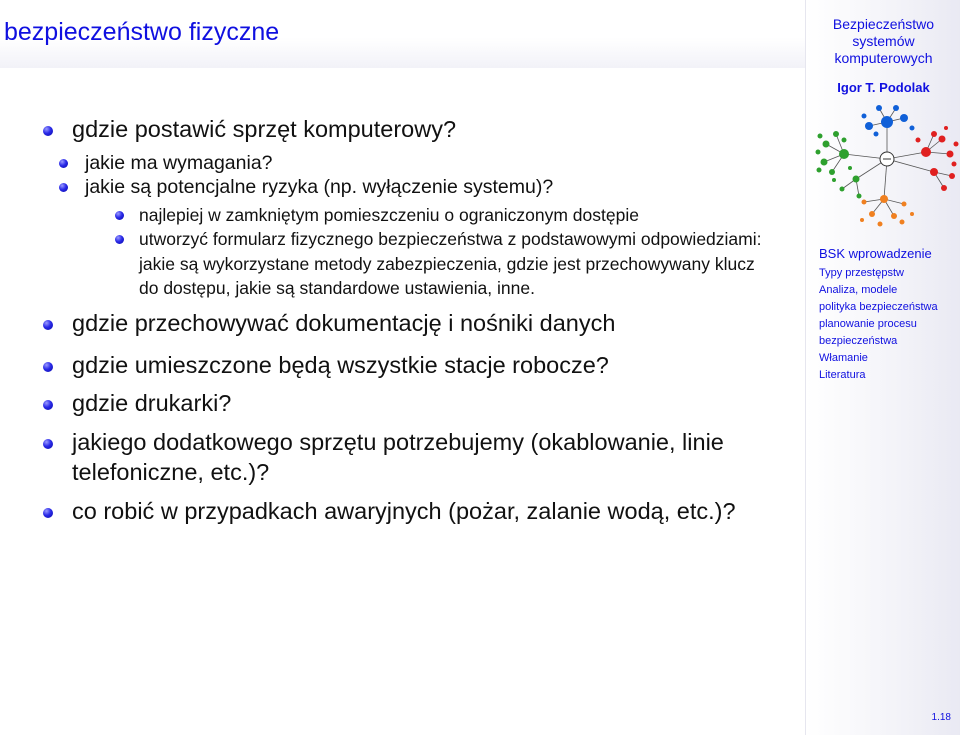  Describe the element at coordinates (179, 162) in the screenshot. I see `bullet-text: jakie ma wymagania?` at that location.